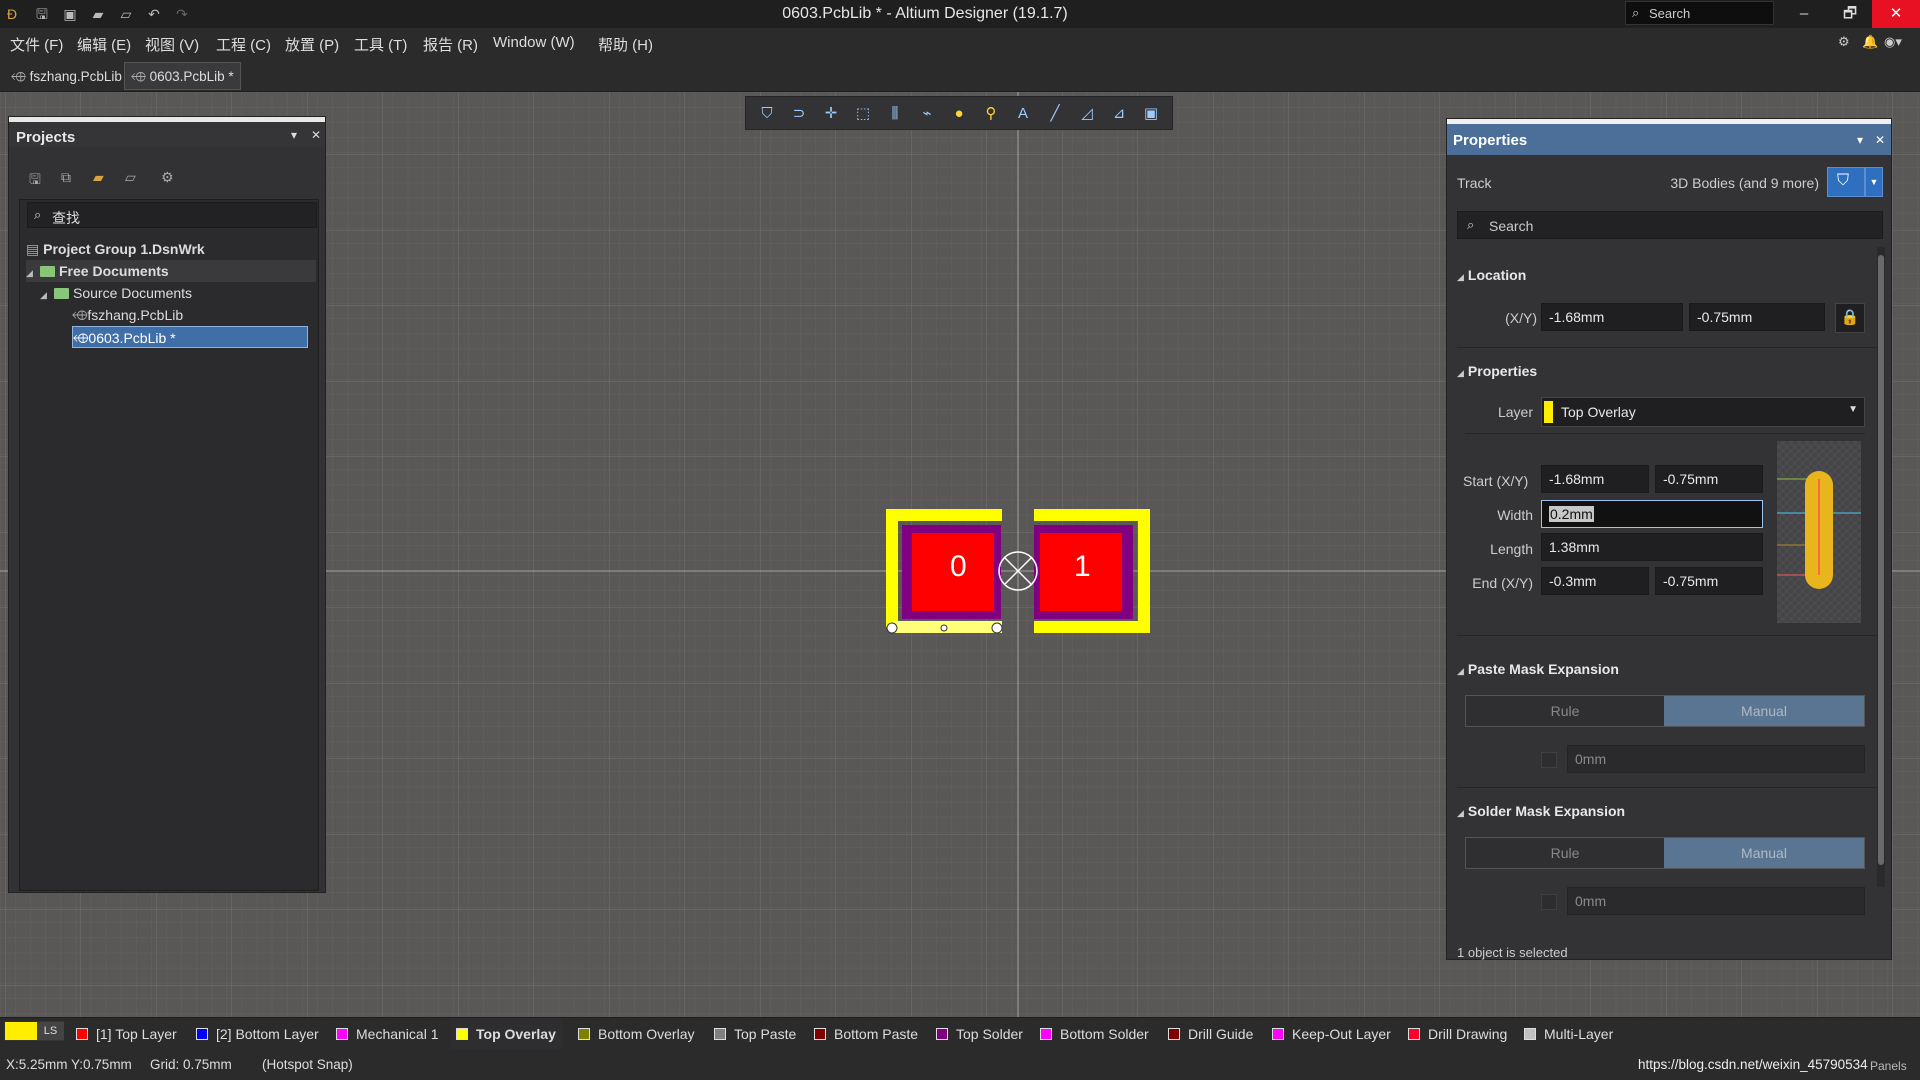 This screenshot has width=1920, height=1080. Describe the element at coordinates (1764, 711) in the screenshot. I see `paste-mask-manual-option: Manual` at that location.